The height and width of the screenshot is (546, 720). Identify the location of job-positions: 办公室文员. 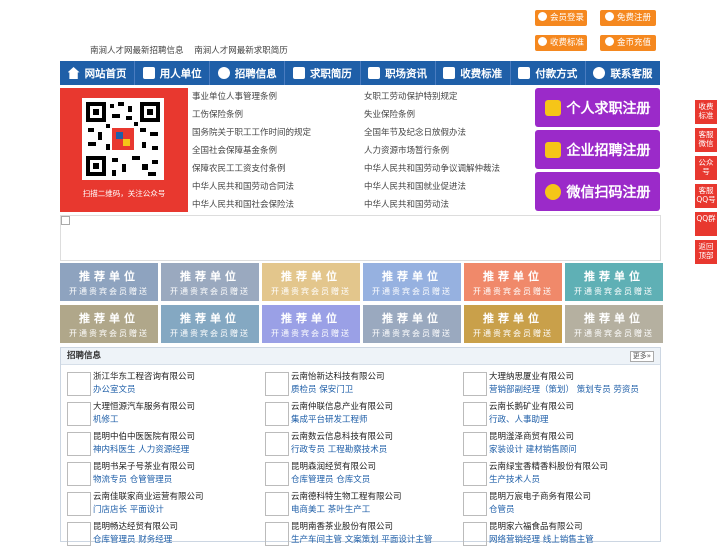
(114, 389).